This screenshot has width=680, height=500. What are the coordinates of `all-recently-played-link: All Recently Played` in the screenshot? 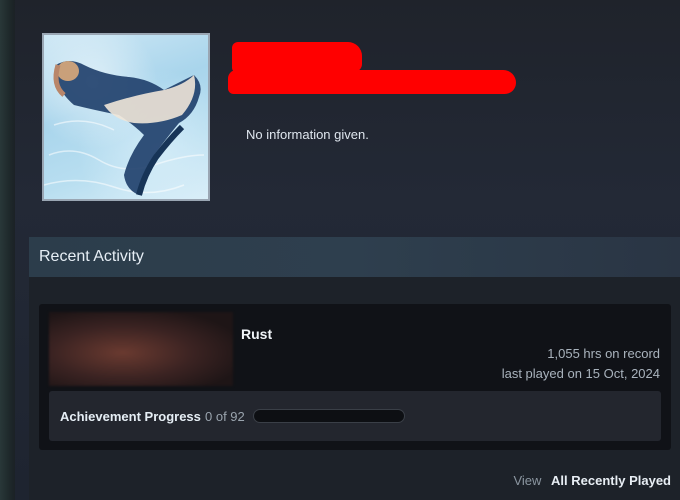 It's located at (611, 480).